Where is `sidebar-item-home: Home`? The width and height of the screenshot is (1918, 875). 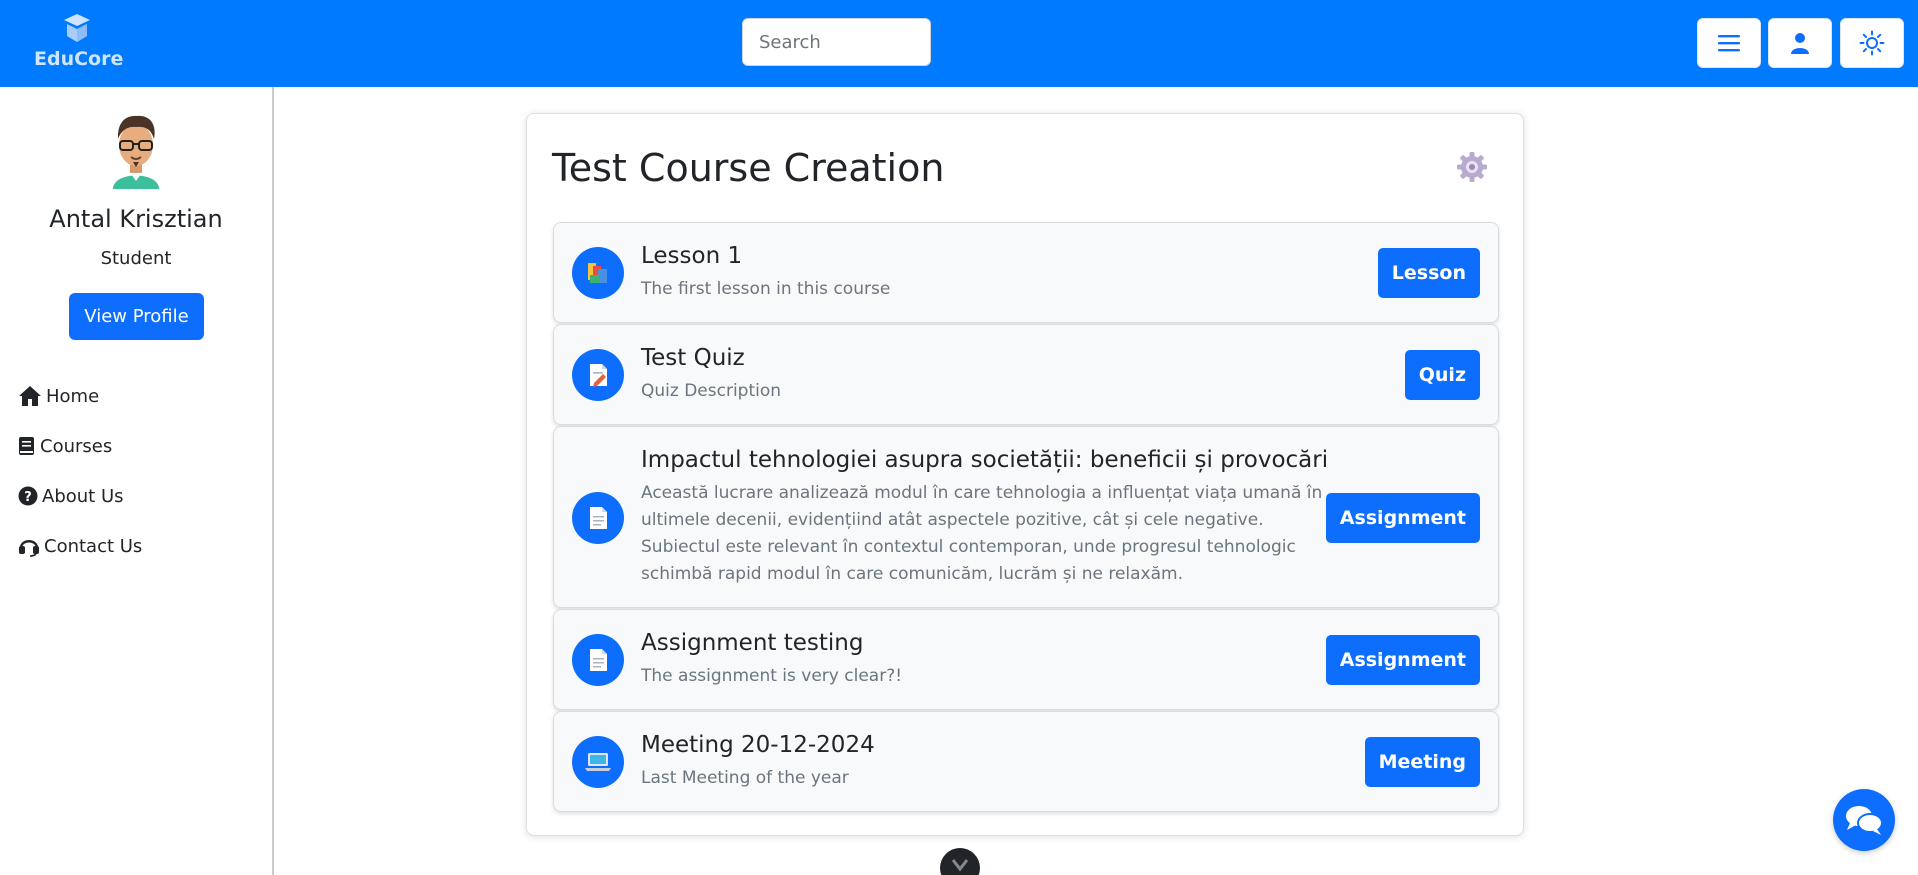 sidebar-item-home: Home is located at coordinates (58, 396).